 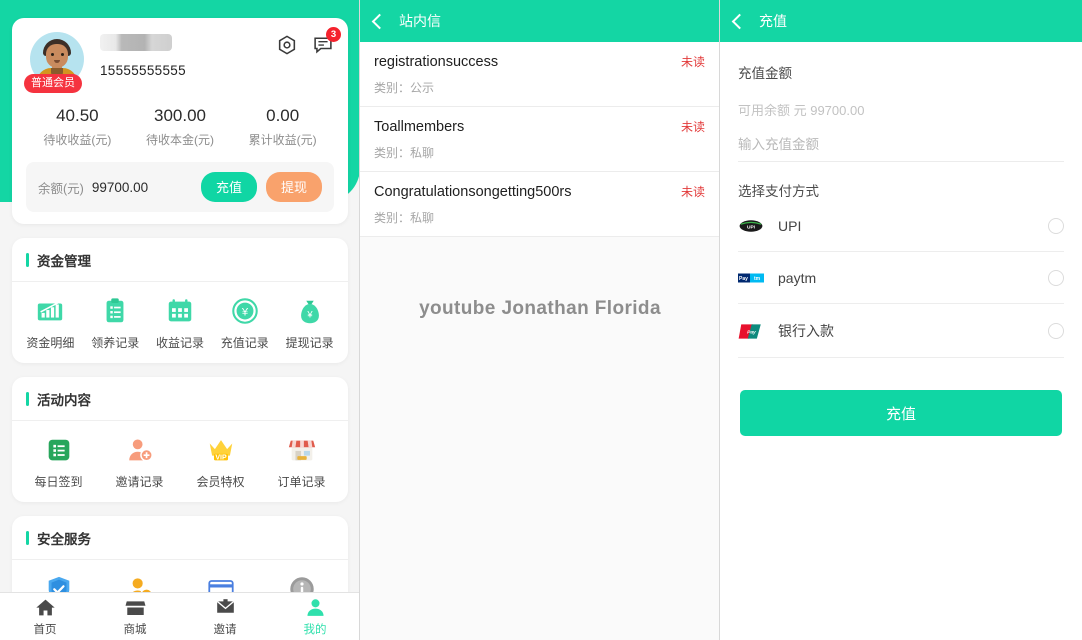 I want to click on grid-item-account-security: 账户安全, so click(x=58, y=582).